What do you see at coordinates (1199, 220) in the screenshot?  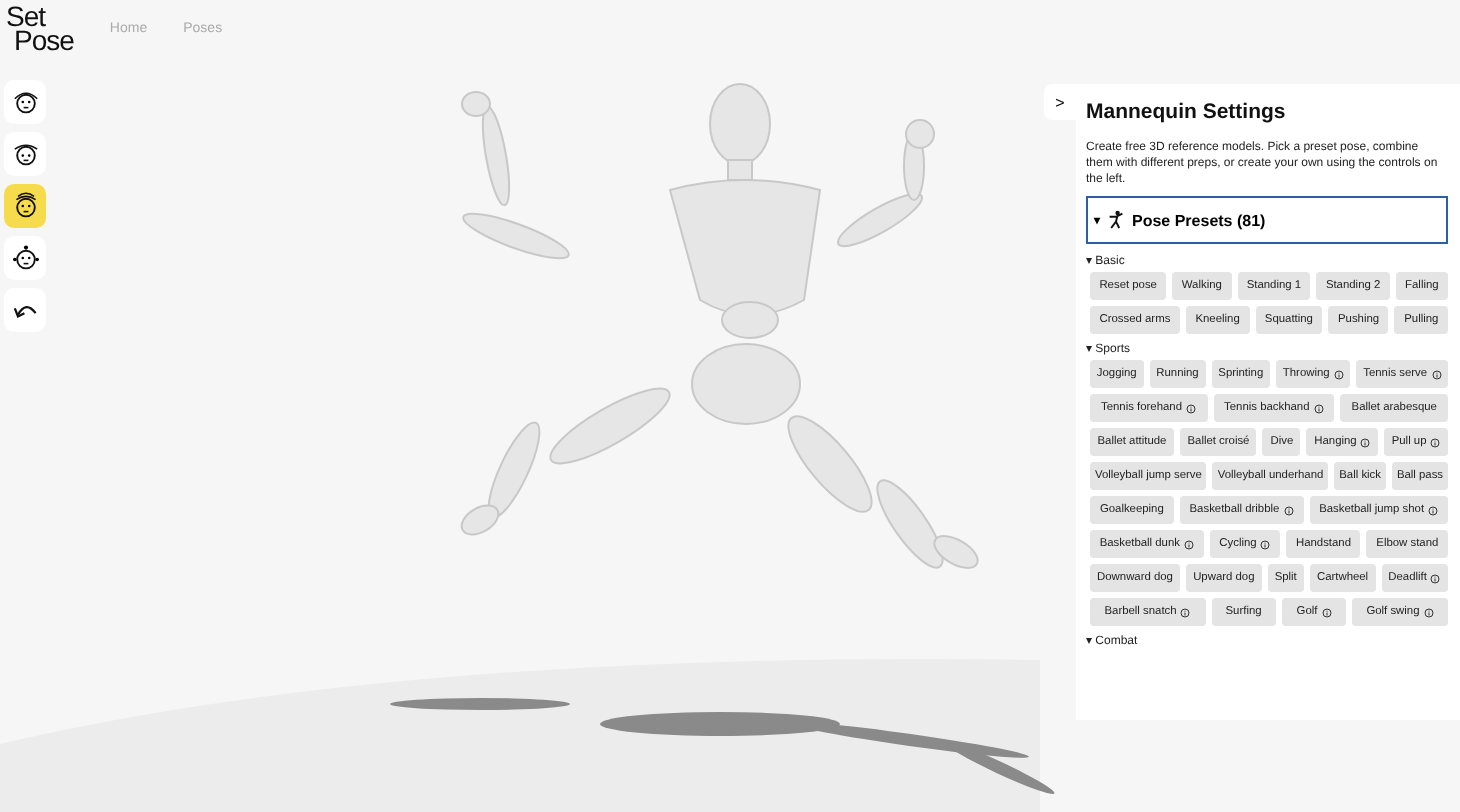 I see `section-title: Pose Presets (81)` at bounding box center [1199, 220].